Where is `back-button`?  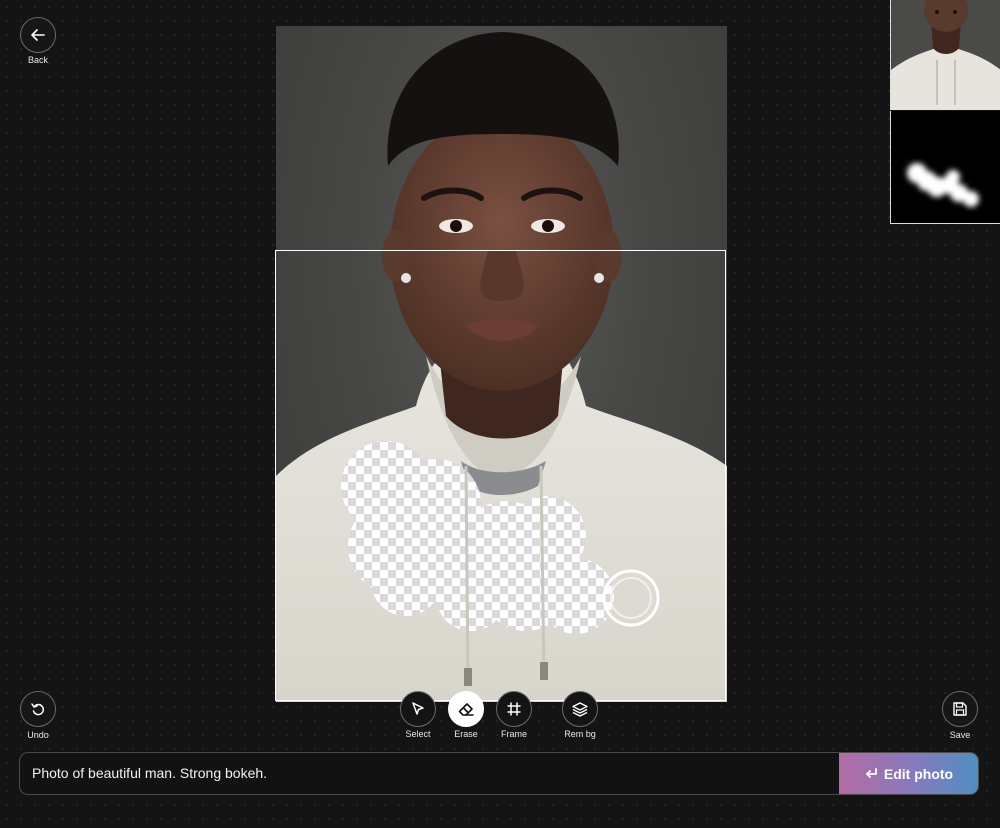 back-button is located at coordinates (38, 35).